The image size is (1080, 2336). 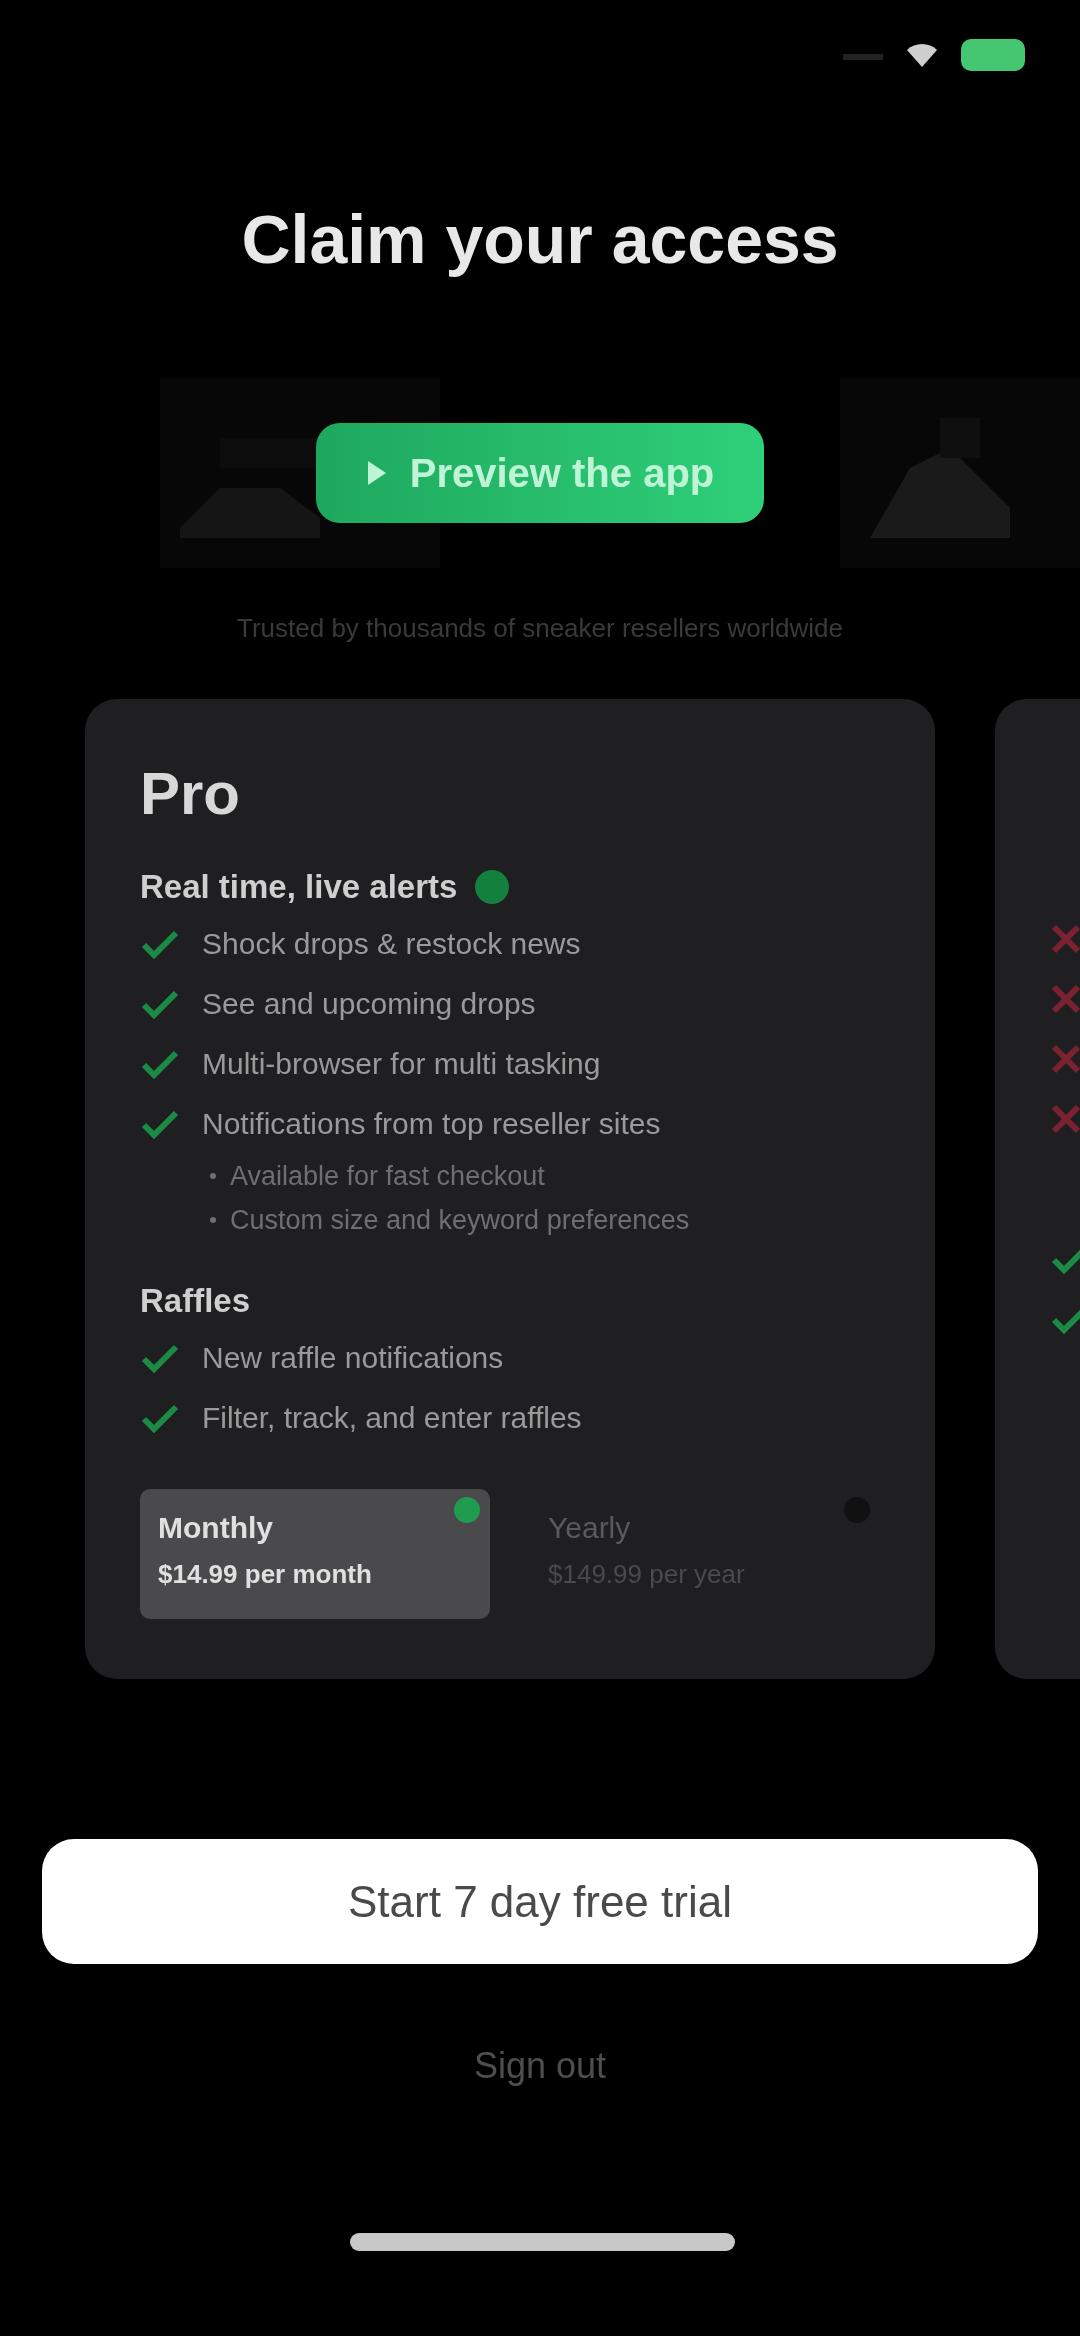 I want to click on section-heading: Real time, live alerts, so click(x=299, y=887).